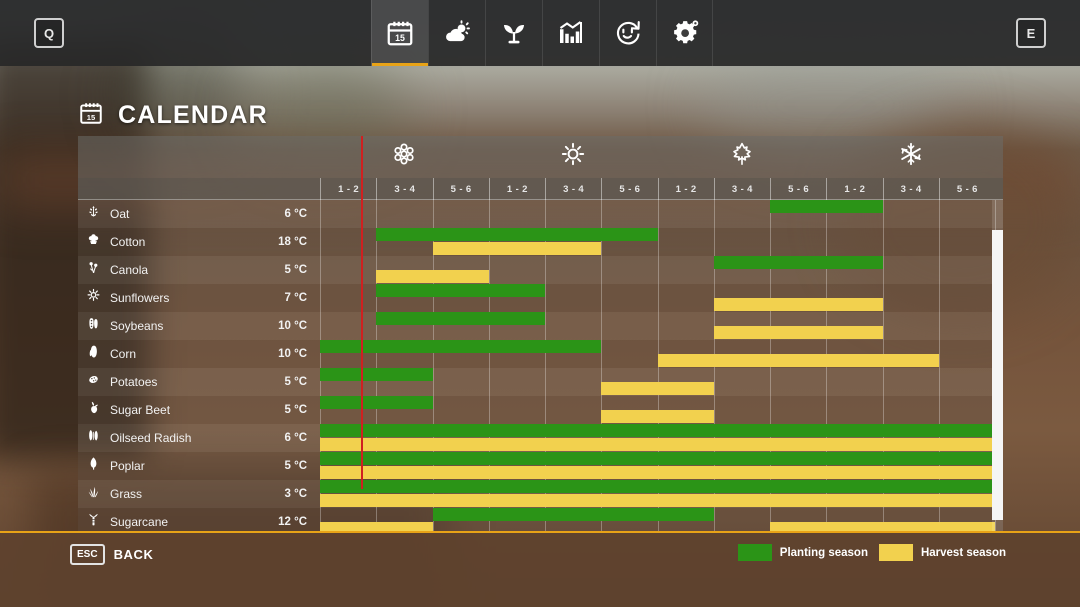 The width and height of the screenshot is (1080, 607). I want to click on gear-icon, so click(685, 33).